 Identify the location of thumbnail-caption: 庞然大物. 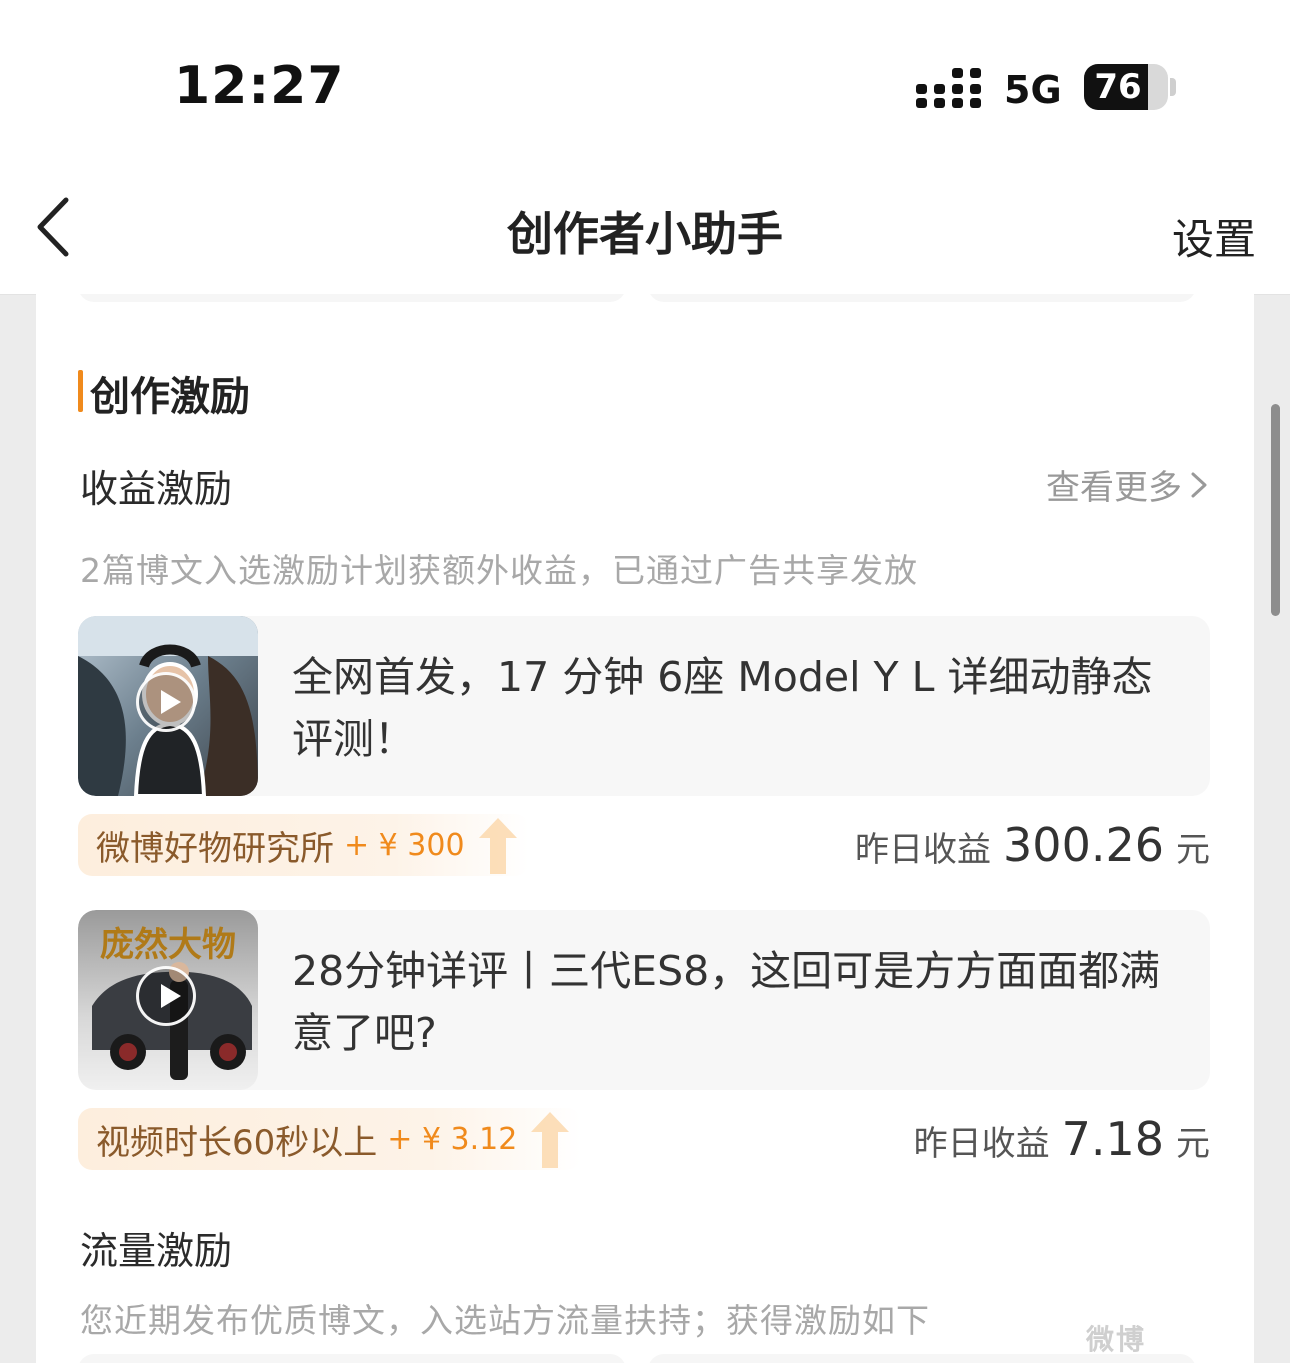
(168, 945).